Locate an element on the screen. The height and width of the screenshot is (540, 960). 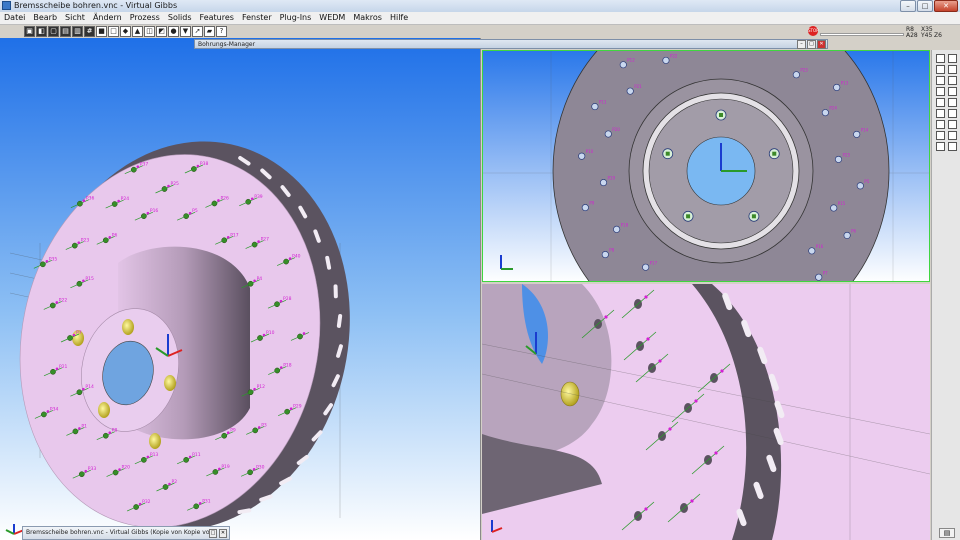
hole-label: P37 is located at coordinates (144, 165).